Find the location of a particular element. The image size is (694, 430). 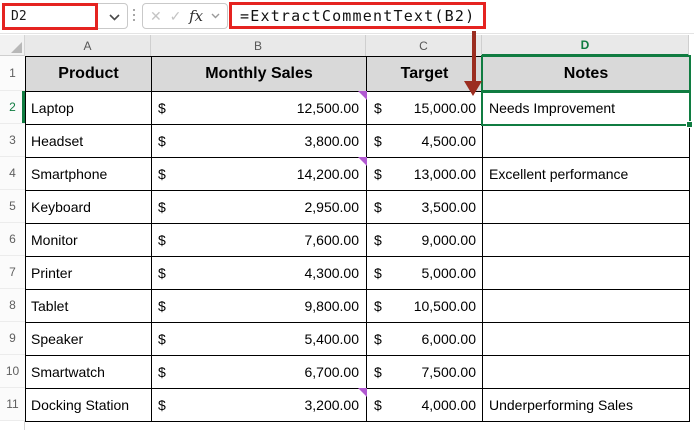

cell-C5: $3,500.00 is located at coordinates (424, 207).